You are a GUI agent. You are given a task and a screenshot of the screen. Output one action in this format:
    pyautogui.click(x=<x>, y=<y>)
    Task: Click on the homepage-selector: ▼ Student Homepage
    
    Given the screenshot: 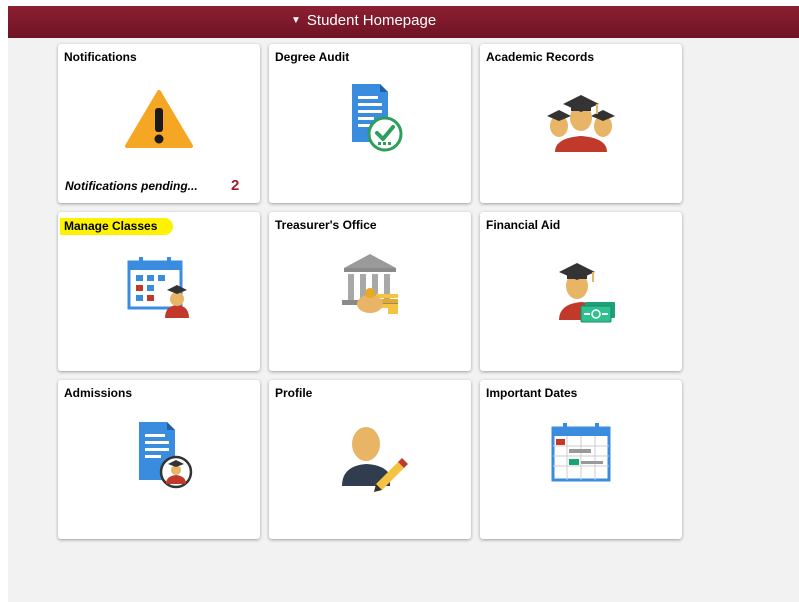 What is the action you would take?
    pyautogui.click(x=363, y=20)
    